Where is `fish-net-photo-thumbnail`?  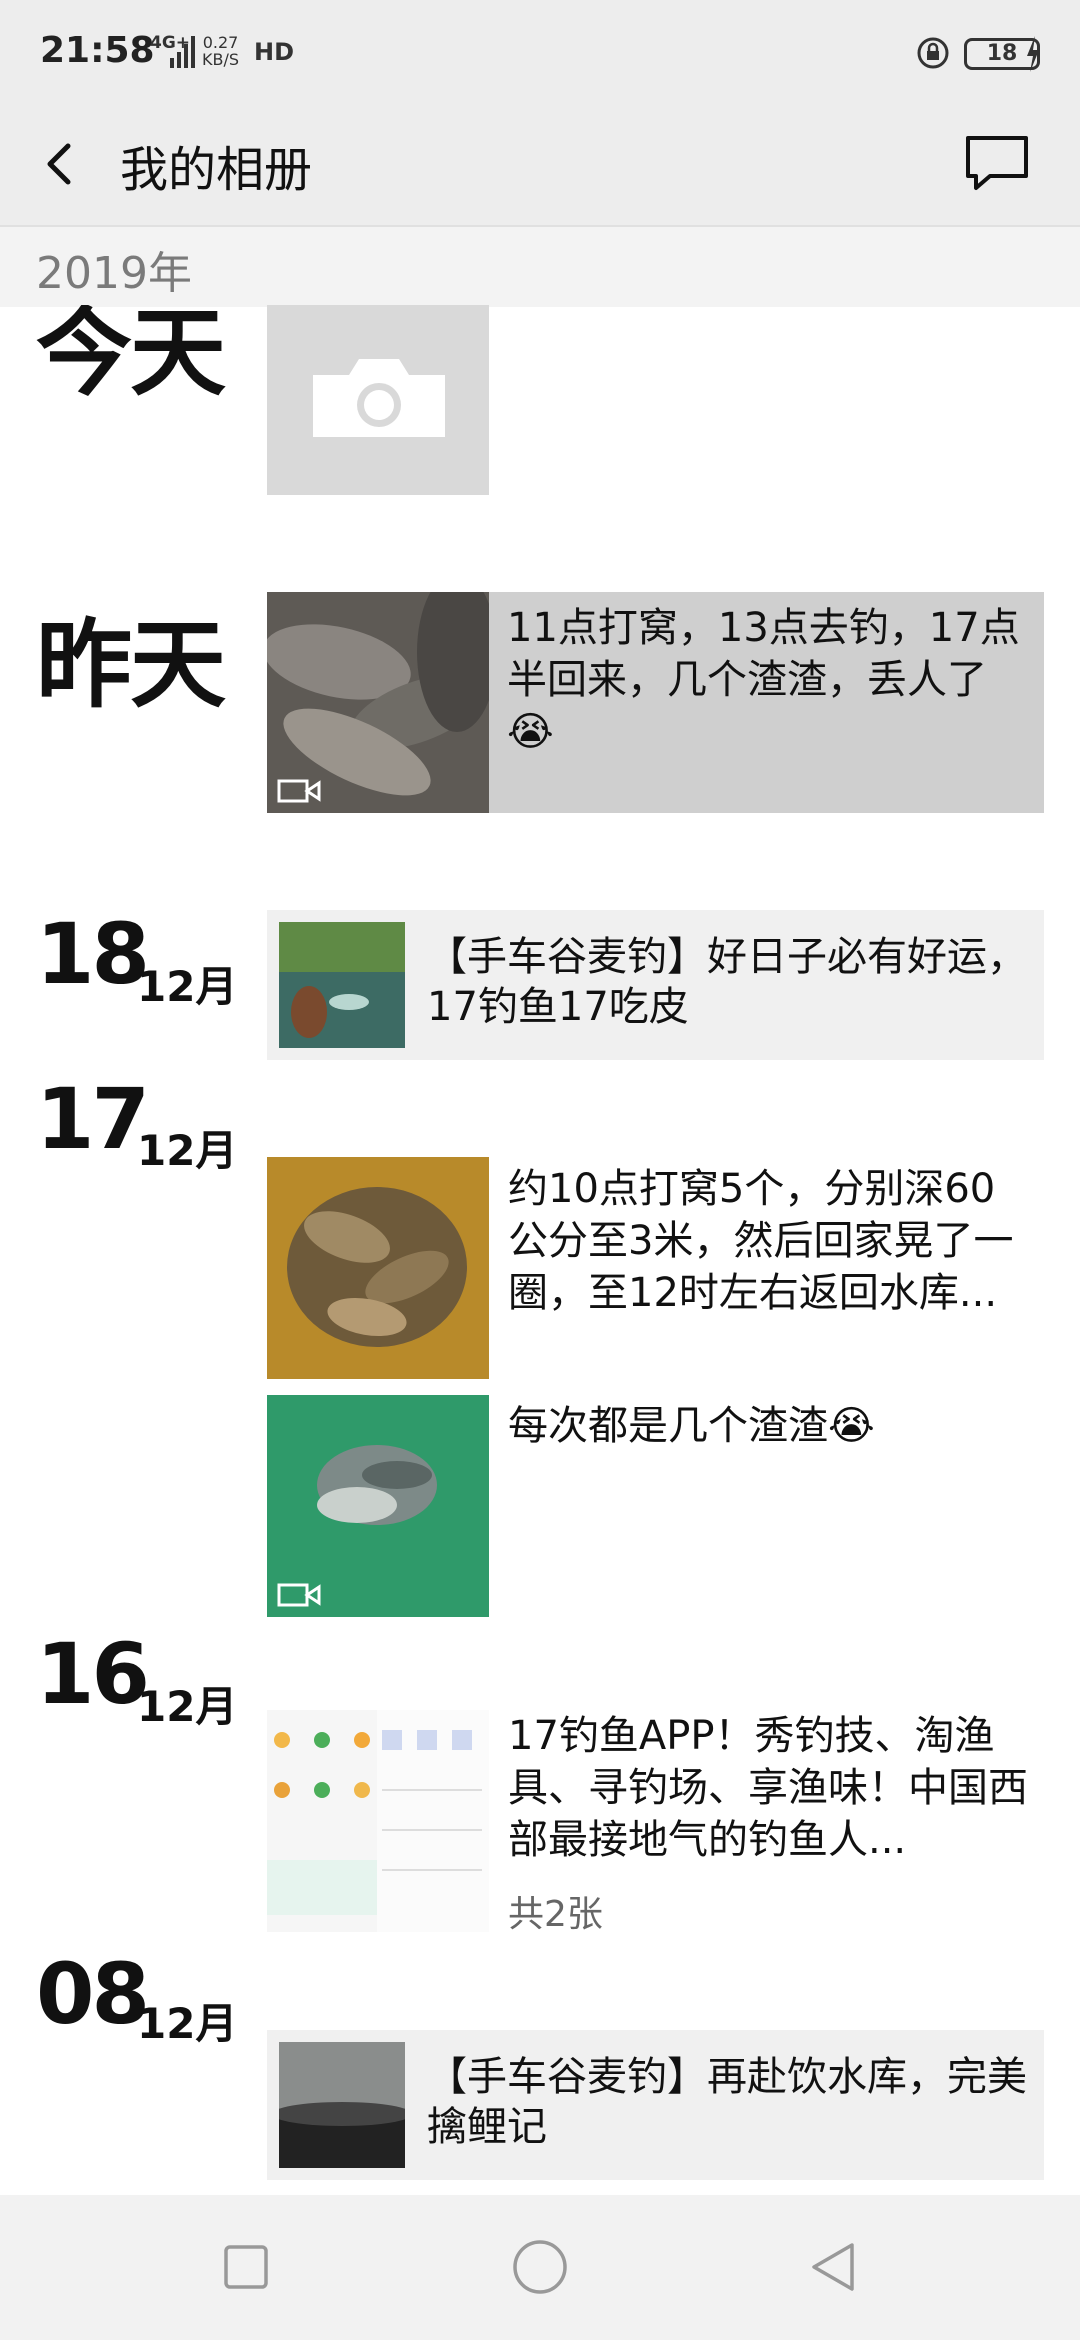 fish-net-photo-thumbnail is located at coordinates (378, 1506).